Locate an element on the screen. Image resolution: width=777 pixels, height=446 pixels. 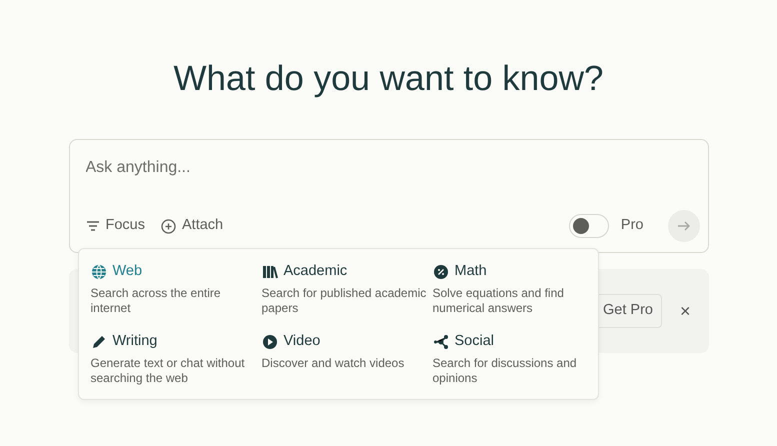
play-icon is located at coordinates (270, 342).